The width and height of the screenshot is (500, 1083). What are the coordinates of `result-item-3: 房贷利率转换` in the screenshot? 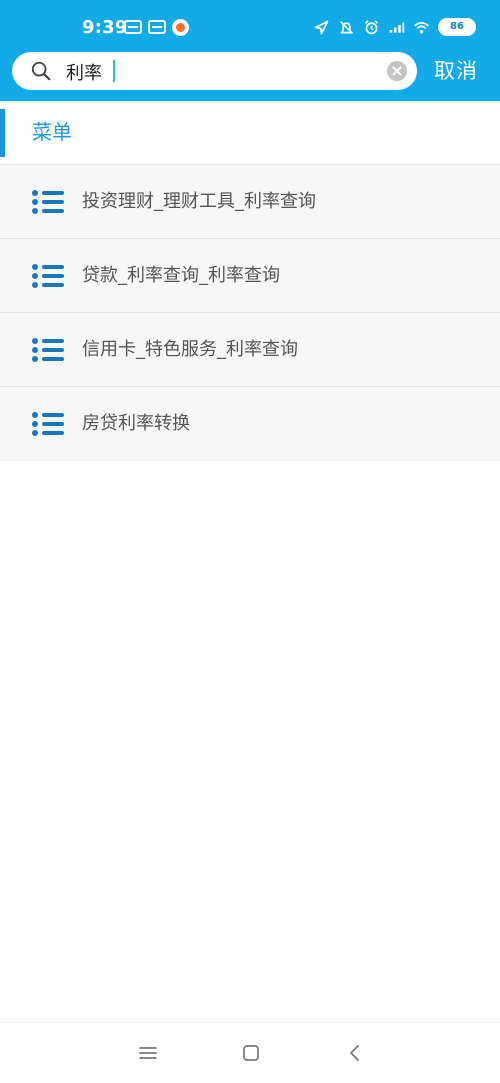 It's located at (250, 424).